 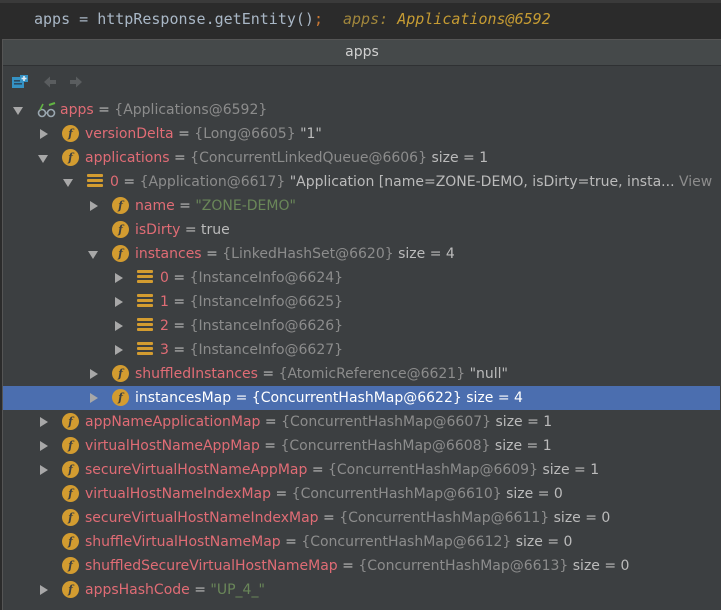 I want to click on tree-row: f appsHashCode = "UP_4_", so click(x=361, y=590).